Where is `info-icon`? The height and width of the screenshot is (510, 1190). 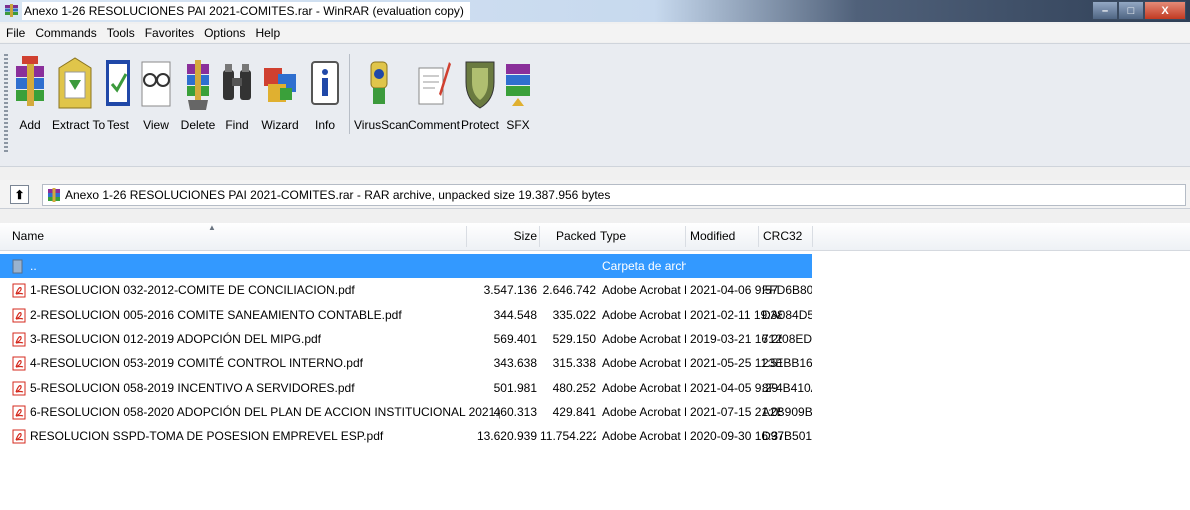 info-icon is located at coordinates (325, 83).